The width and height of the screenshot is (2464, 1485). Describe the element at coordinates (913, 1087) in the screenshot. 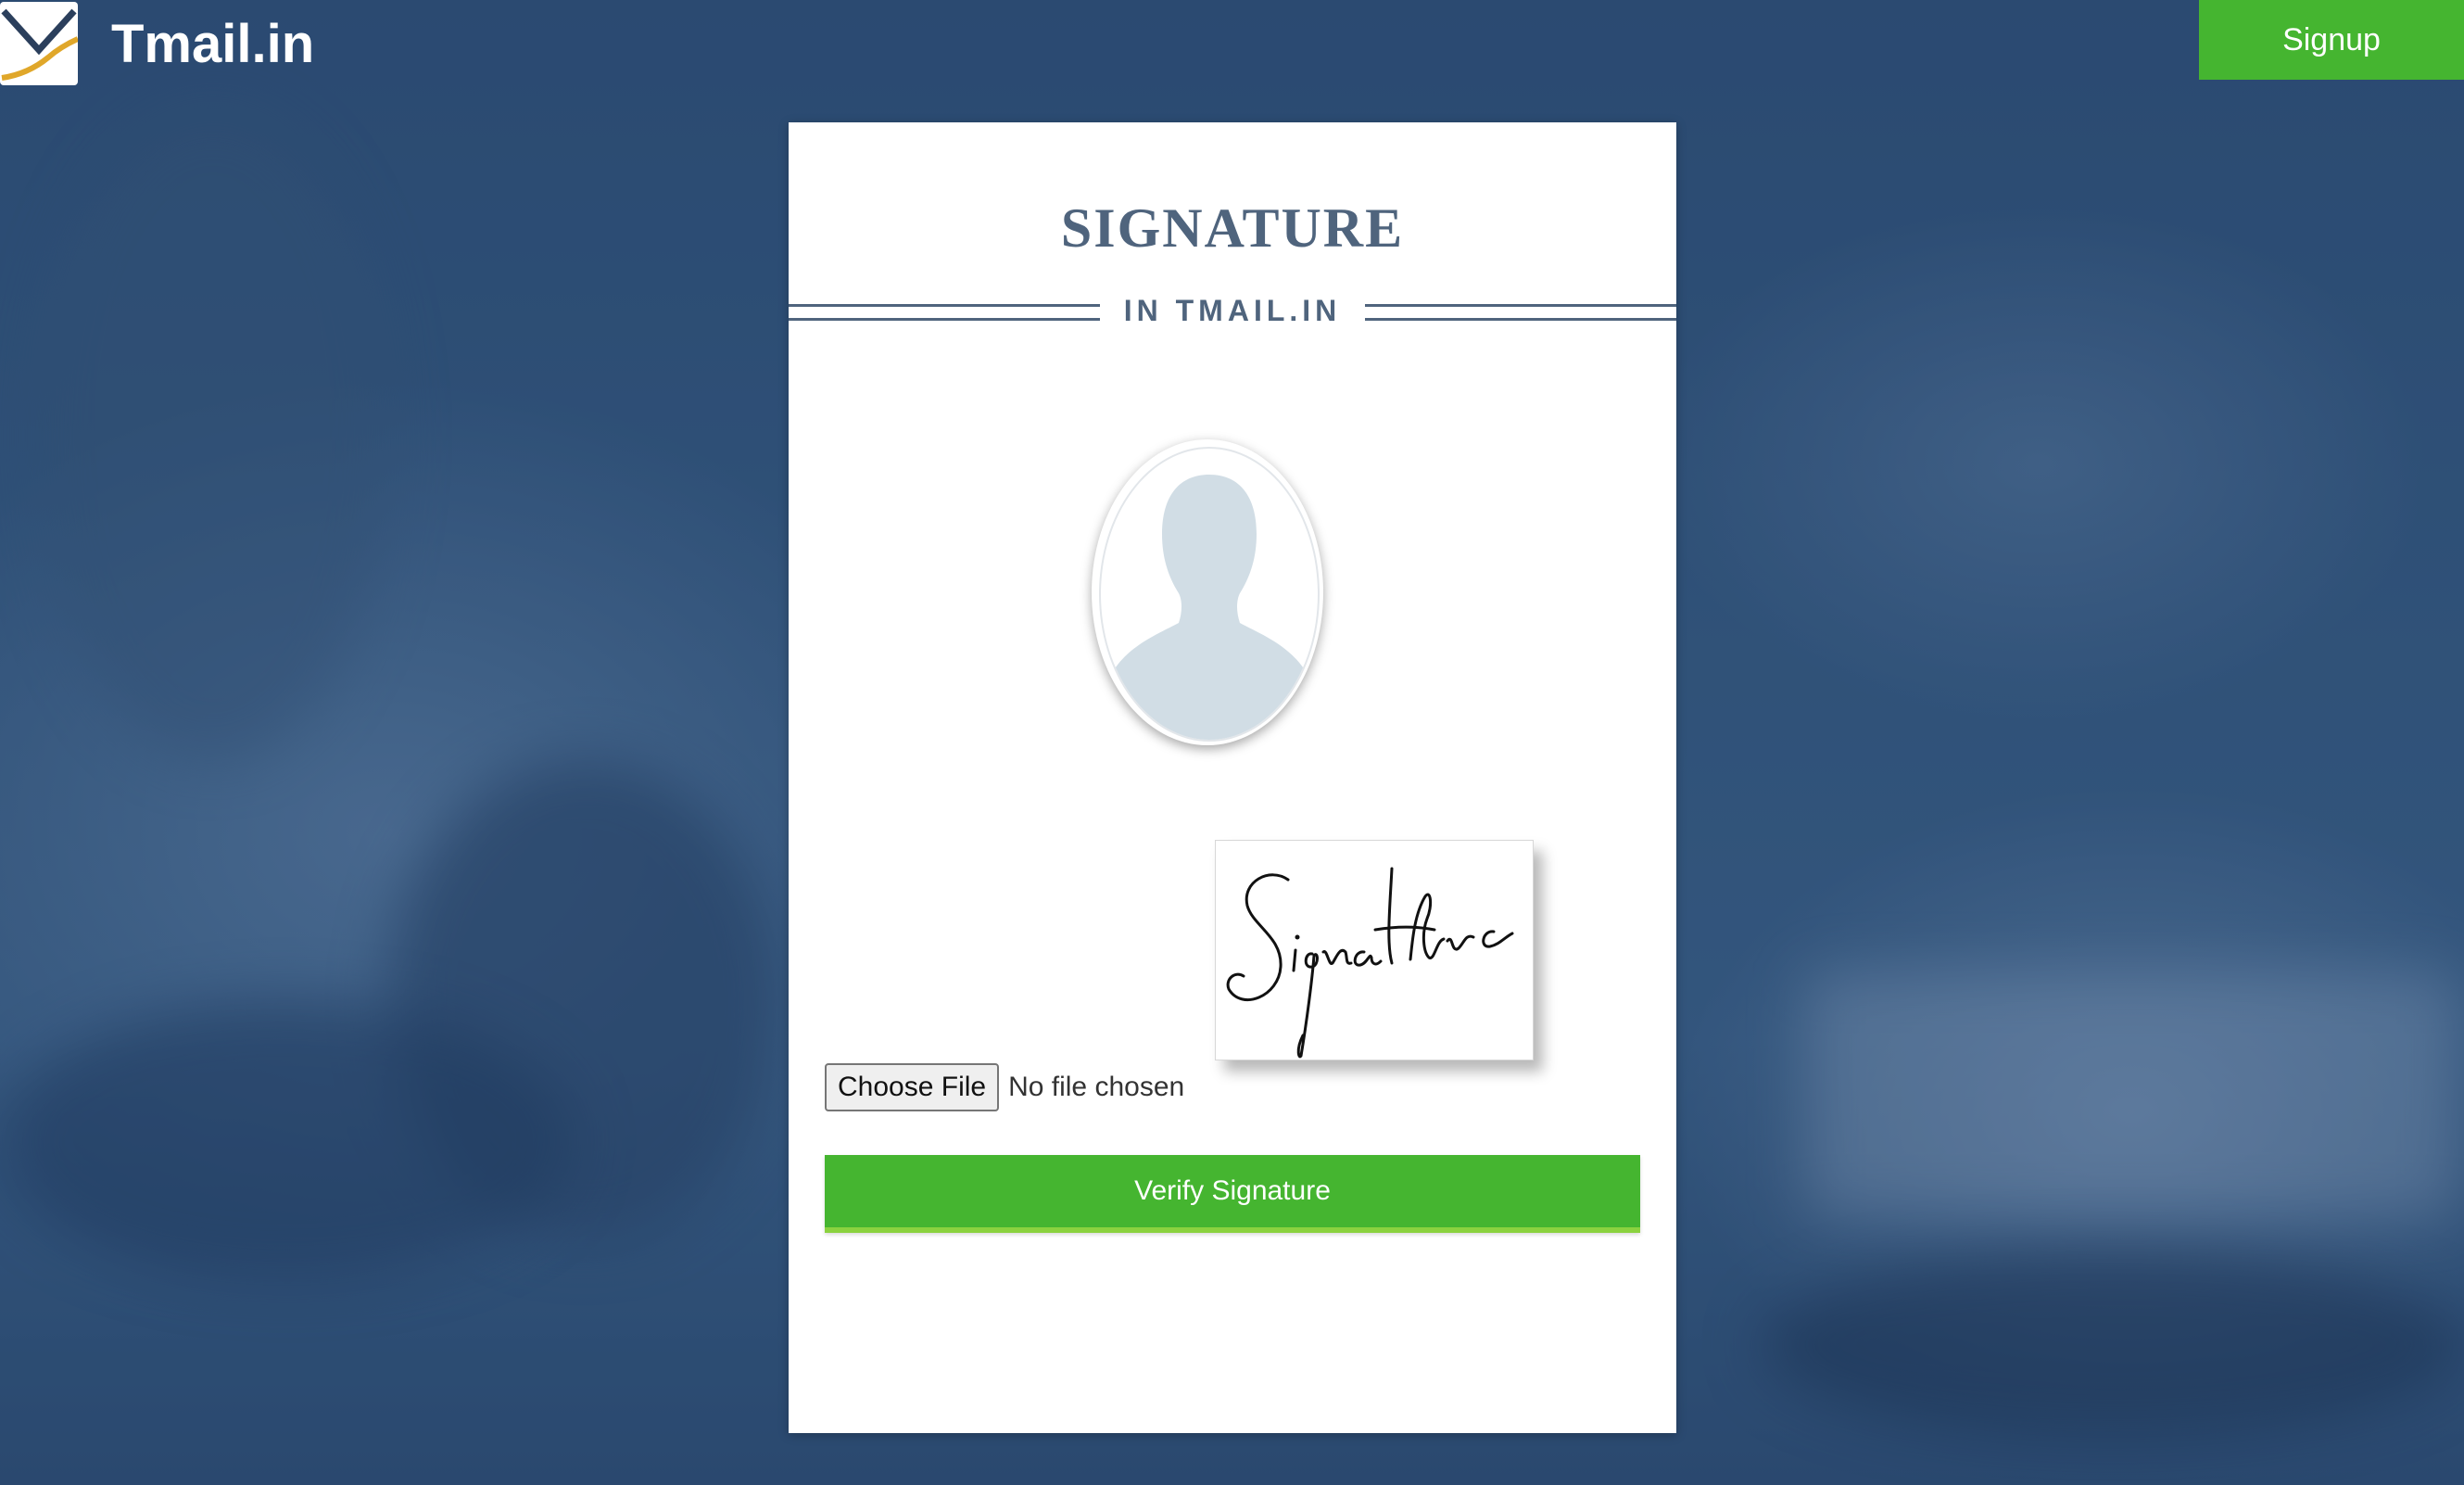

I see `choose-file-button: Choose File` at that location.